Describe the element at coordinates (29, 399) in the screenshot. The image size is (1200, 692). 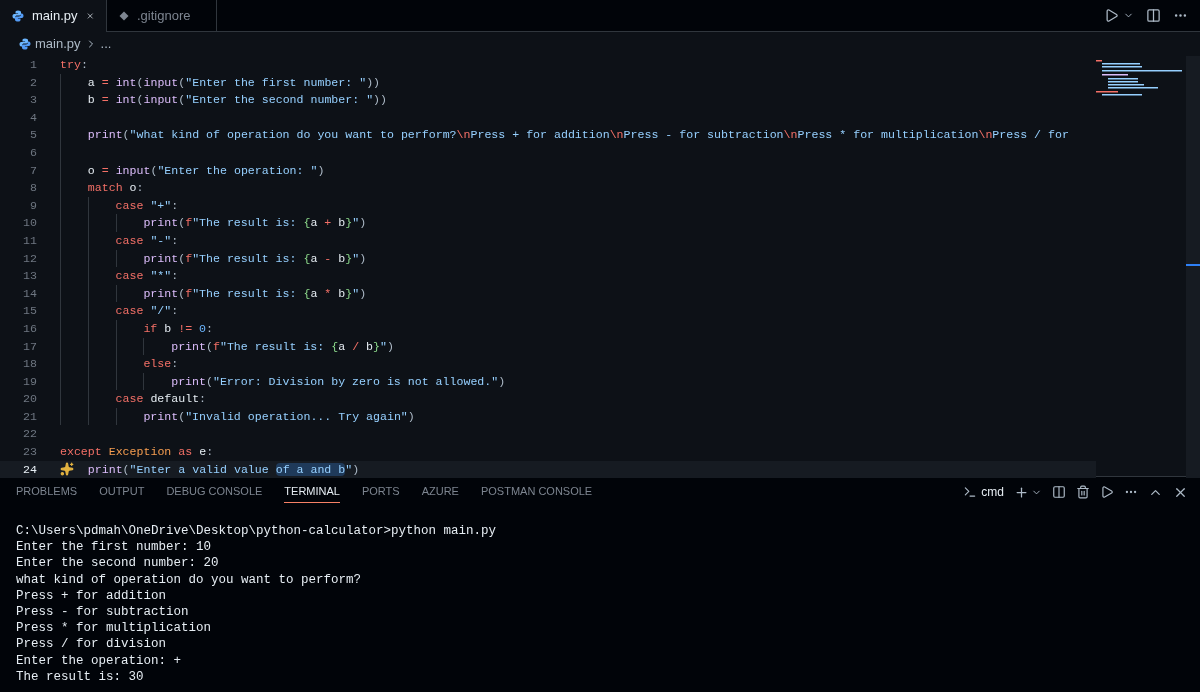
I see `line-number: 20` at that location.